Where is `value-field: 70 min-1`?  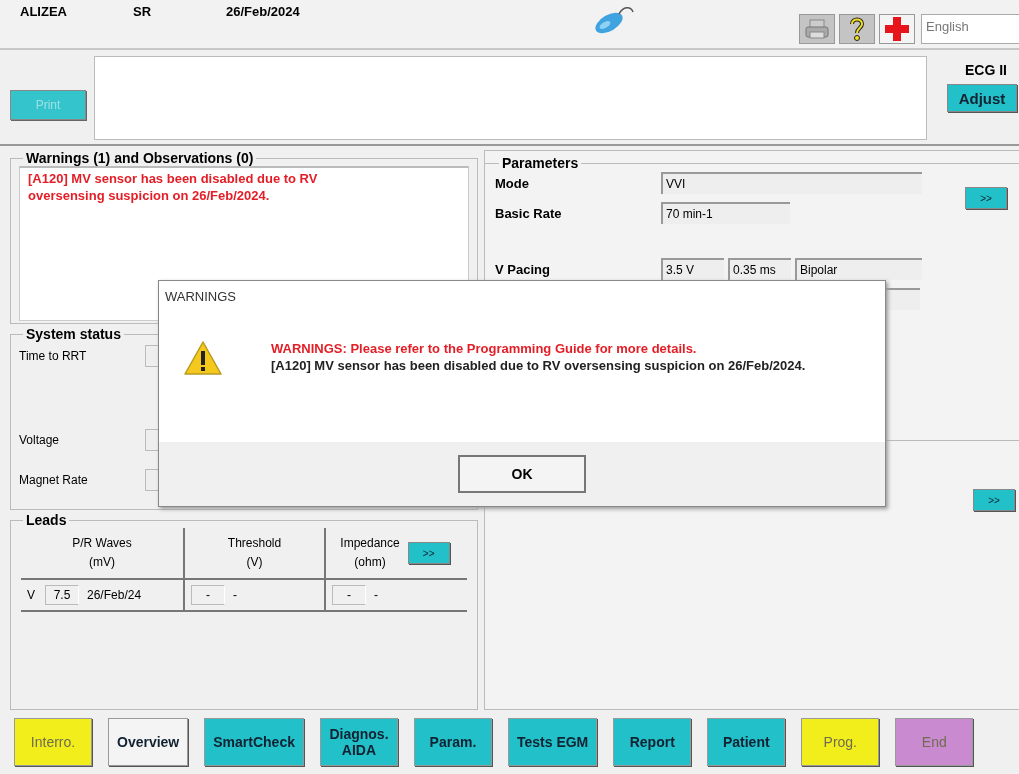
value-field: 70 min-1 is located at coordinates (725, 213).